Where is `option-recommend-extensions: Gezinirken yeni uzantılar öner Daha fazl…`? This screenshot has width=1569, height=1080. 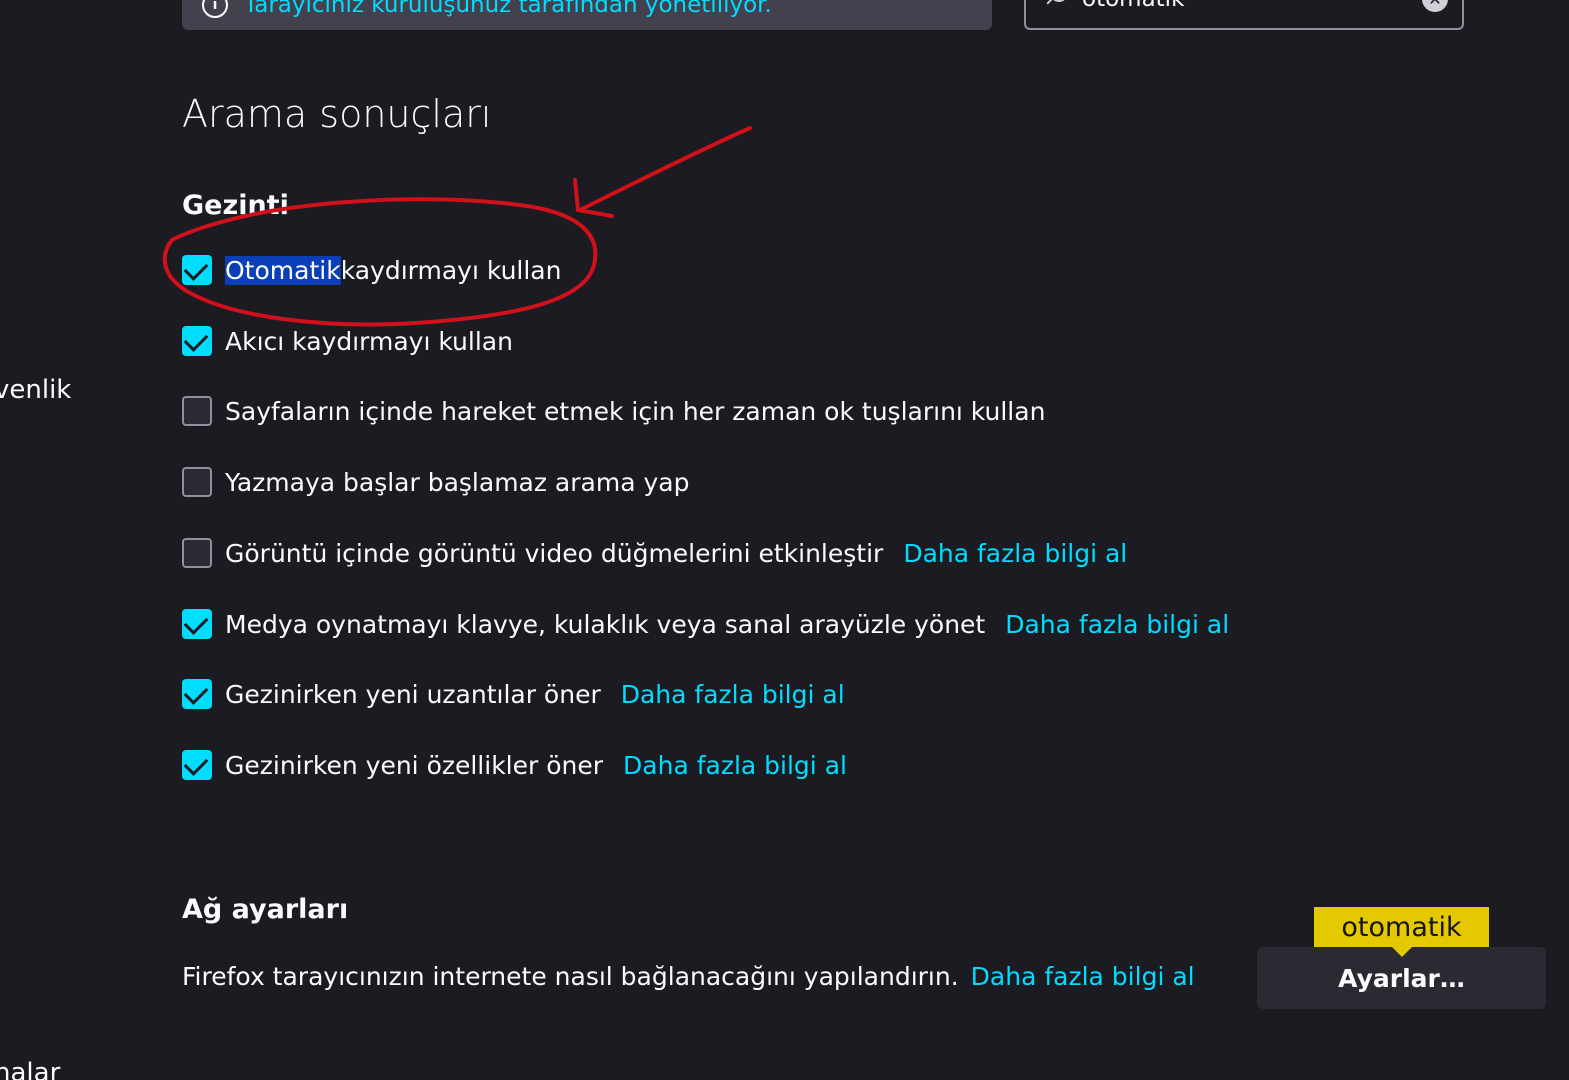
option-recommend-extensions: Gezinirken yeni uzantılar öner Daha fazl… is located at coordinates (513, 694).